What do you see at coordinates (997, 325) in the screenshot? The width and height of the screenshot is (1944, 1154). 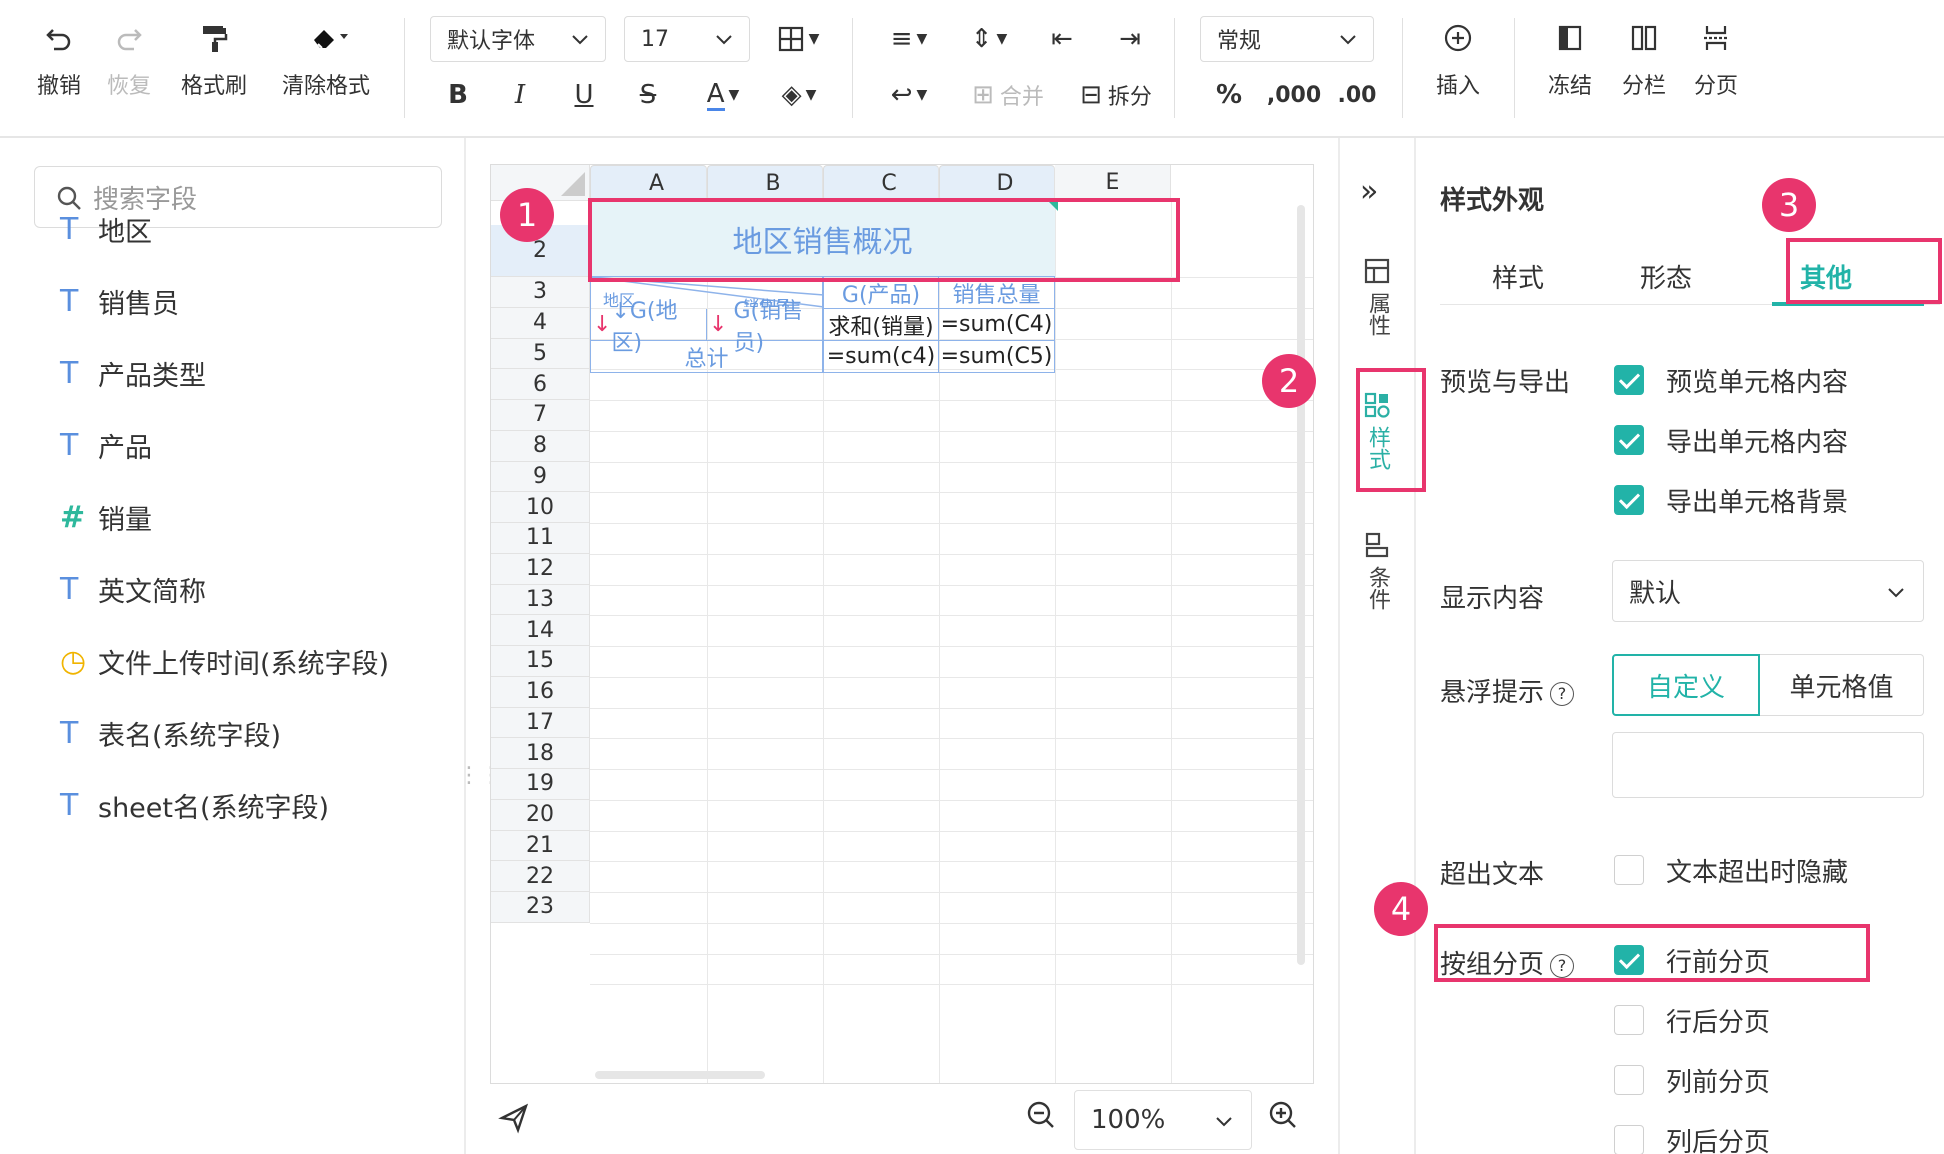 I see `cell-d4: =sum(C4)` at bounding box center [997, 325].